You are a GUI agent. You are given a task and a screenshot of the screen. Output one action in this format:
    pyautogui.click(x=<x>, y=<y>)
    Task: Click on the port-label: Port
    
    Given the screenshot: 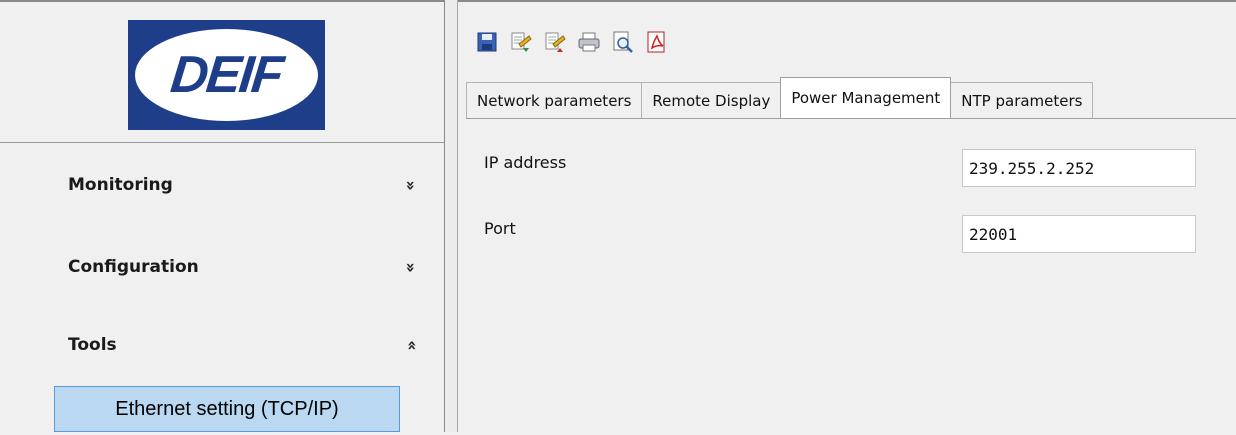 What is the action you would take?
    pyautogui.click(x=500, y=228)
    